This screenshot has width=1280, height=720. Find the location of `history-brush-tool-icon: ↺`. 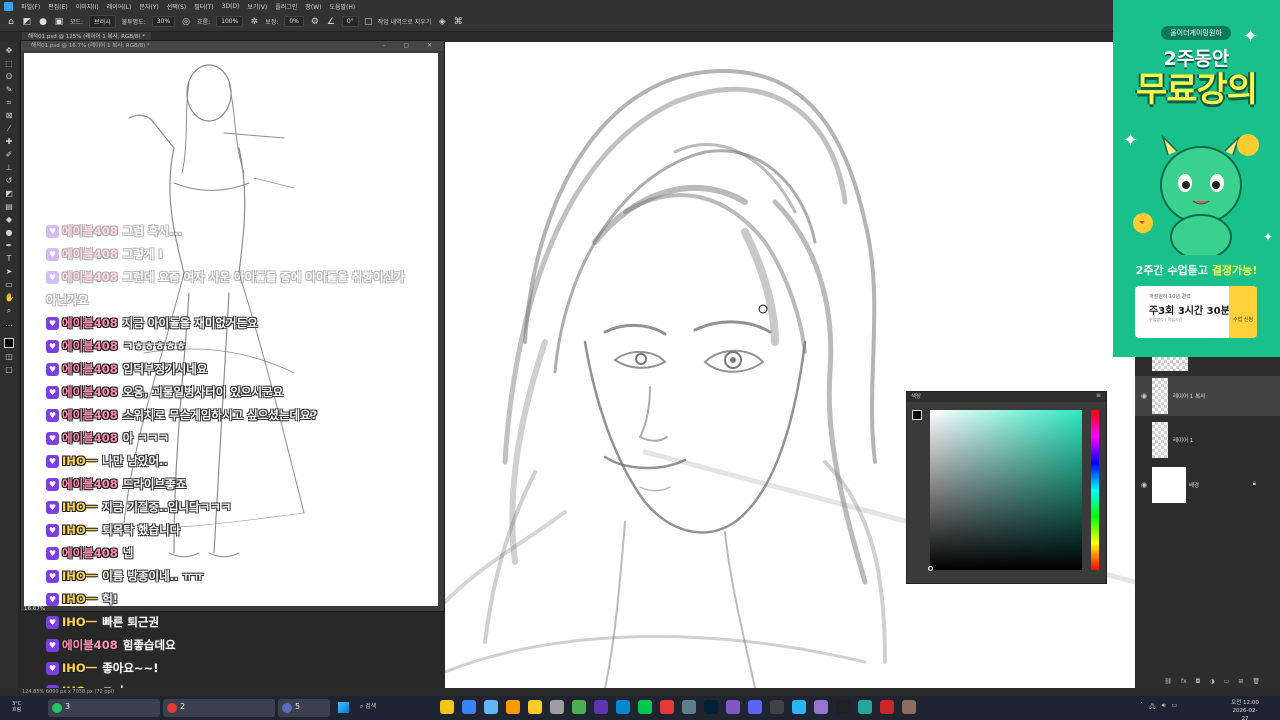

history-brush-tool-icon: ↺ is located at coordinates (9, 180).